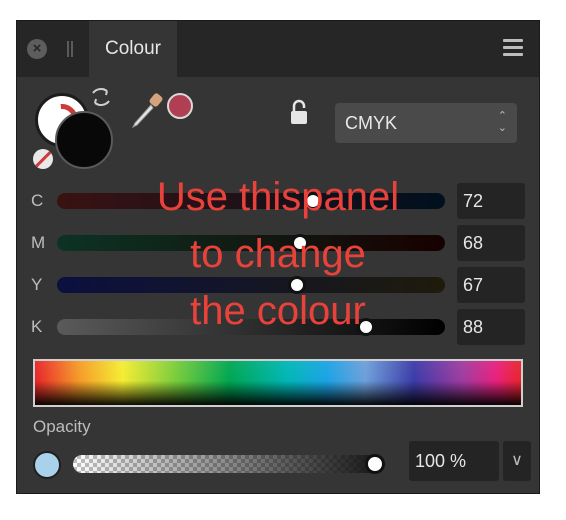 The width and height of the screenshot is (566, 520). Describe the element at coordinates (278, 383) in the screenshot. I see `colour-spectrum` at that location.